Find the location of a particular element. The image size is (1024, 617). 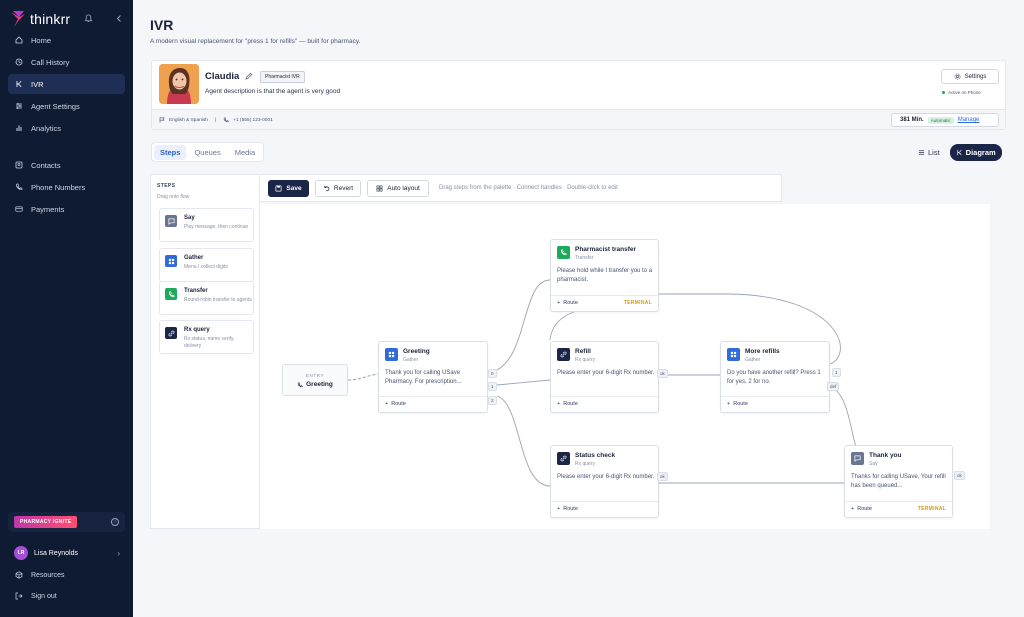

sidebar-item-home: Home is located at coordinates (66, 40).